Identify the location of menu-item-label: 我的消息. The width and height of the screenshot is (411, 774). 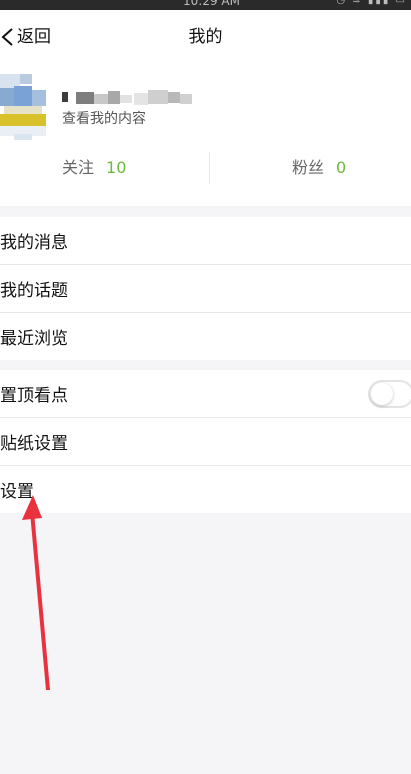
(34, 243).